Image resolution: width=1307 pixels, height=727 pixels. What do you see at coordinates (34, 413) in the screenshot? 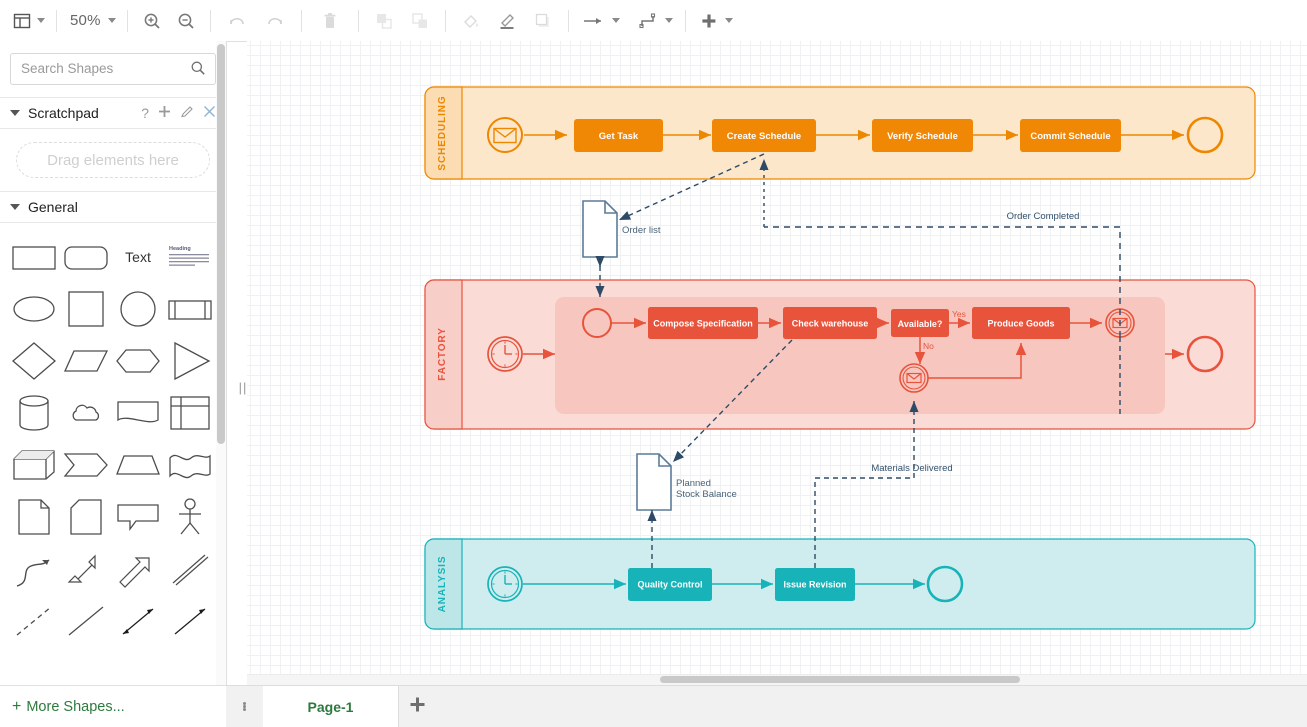
I see `shape-cylinder` at bounding box center [34, 413].